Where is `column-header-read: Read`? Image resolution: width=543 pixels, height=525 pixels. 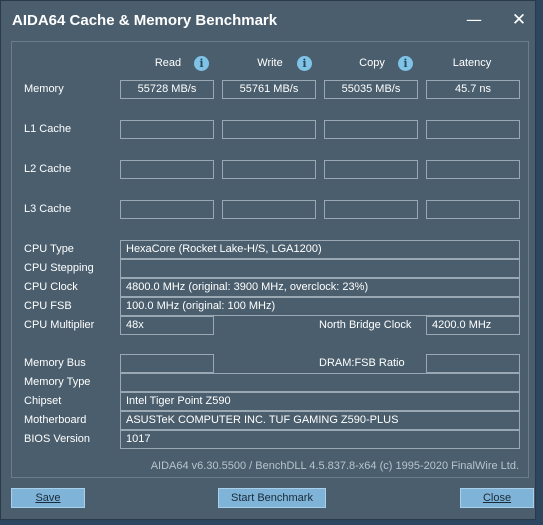
column-header-read: Read is located at coordinates (168, 63).